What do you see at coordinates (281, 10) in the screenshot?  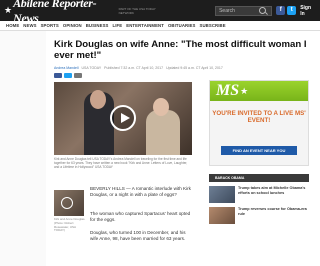 I see `facebook-icon: f` at bounding box center [281, 10].